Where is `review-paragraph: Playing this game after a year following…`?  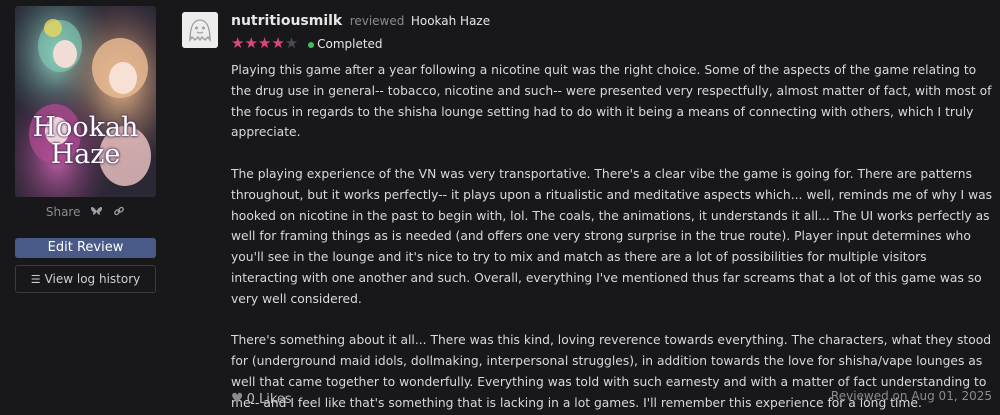 review-paragraph: Playing this game after a year following… is located at coordinates (611, 101).